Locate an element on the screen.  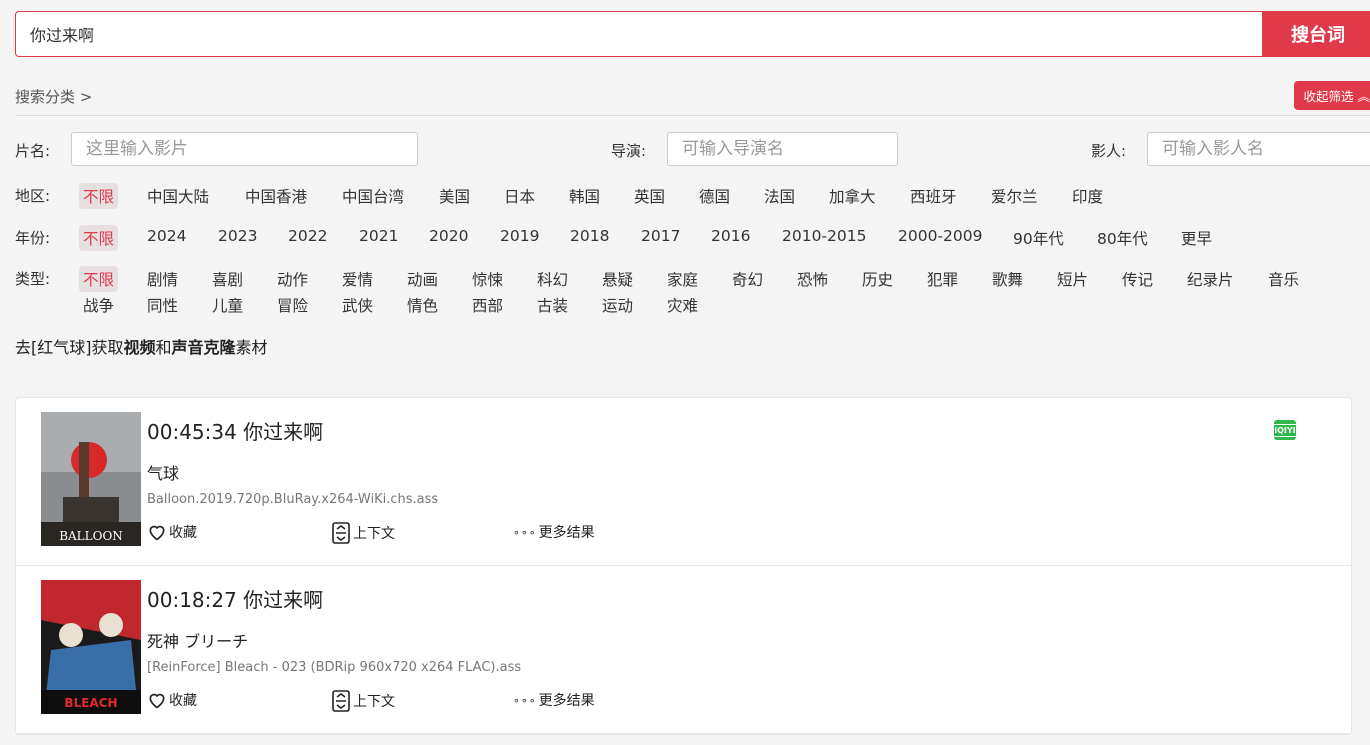
category-label: 搜索分类 > is located at coordinates (53, 96).